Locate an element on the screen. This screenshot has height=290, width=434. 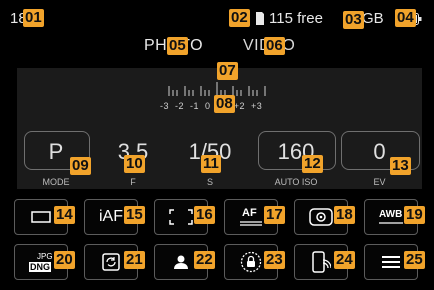
callout-09: 09 is located at coordinates (80, 166).